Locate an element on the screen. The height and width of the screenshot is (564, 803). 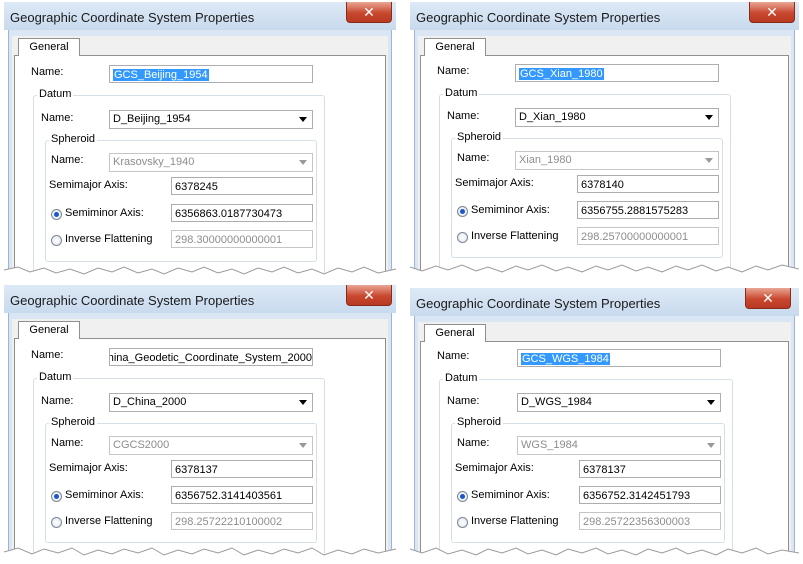
inverse-flattening-field: 298.25700000000001 is located at coordinates (648, 236).